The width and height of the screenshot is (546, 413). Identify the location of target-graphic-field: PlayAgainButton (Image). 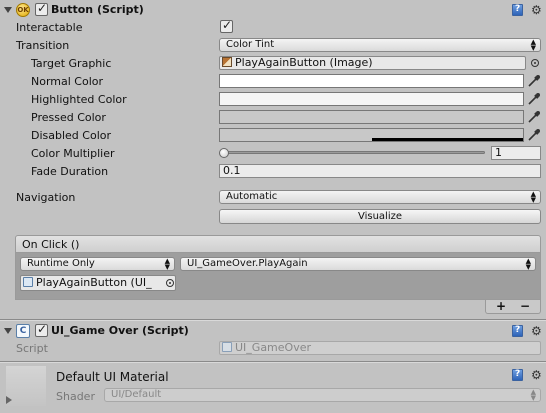
(372, 63).